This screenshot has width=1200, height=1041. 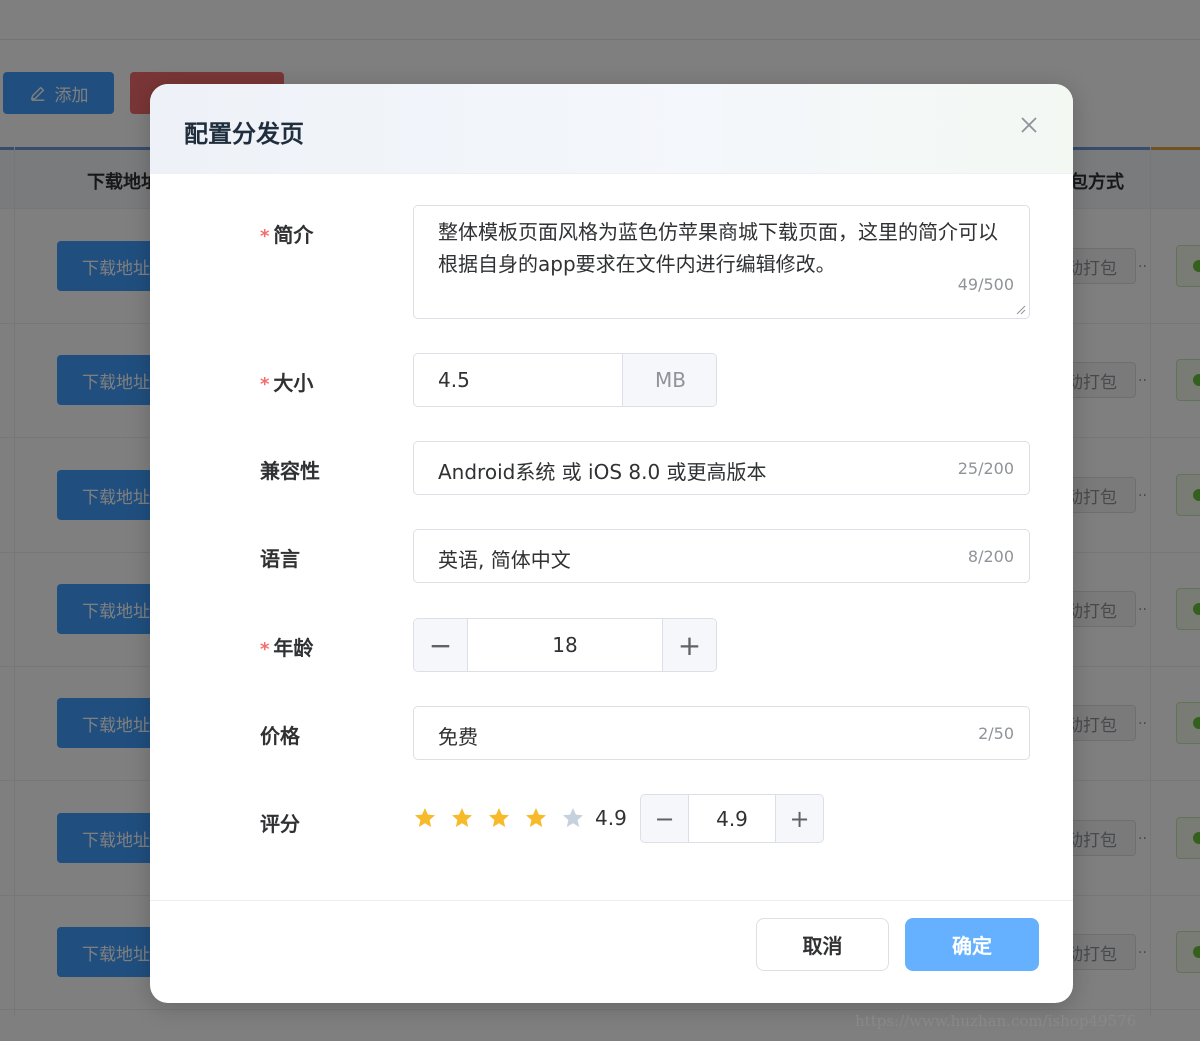 What do you see at coordinates (1021, 310) in the screenshot?
I see `resize-handle-icon` at bounding box center [1021, 310].